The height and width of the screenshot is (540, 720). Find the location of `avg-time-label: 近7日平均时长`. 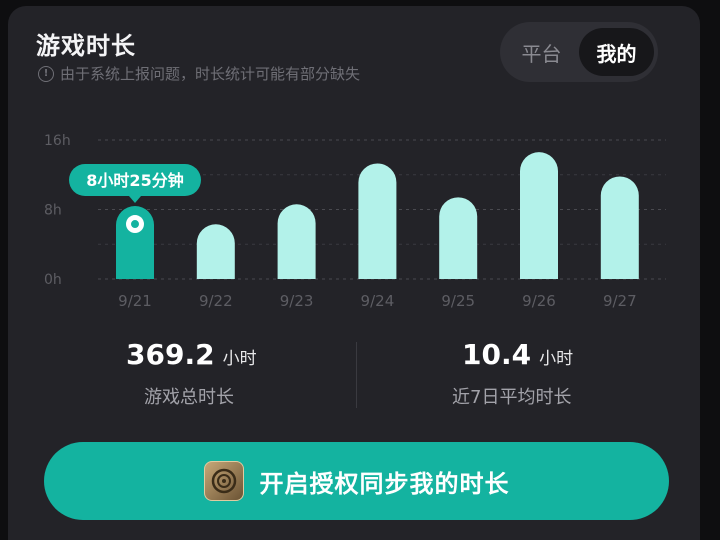

avg-time-label: 近7日平均时长 is located at coordinates (512, 397).